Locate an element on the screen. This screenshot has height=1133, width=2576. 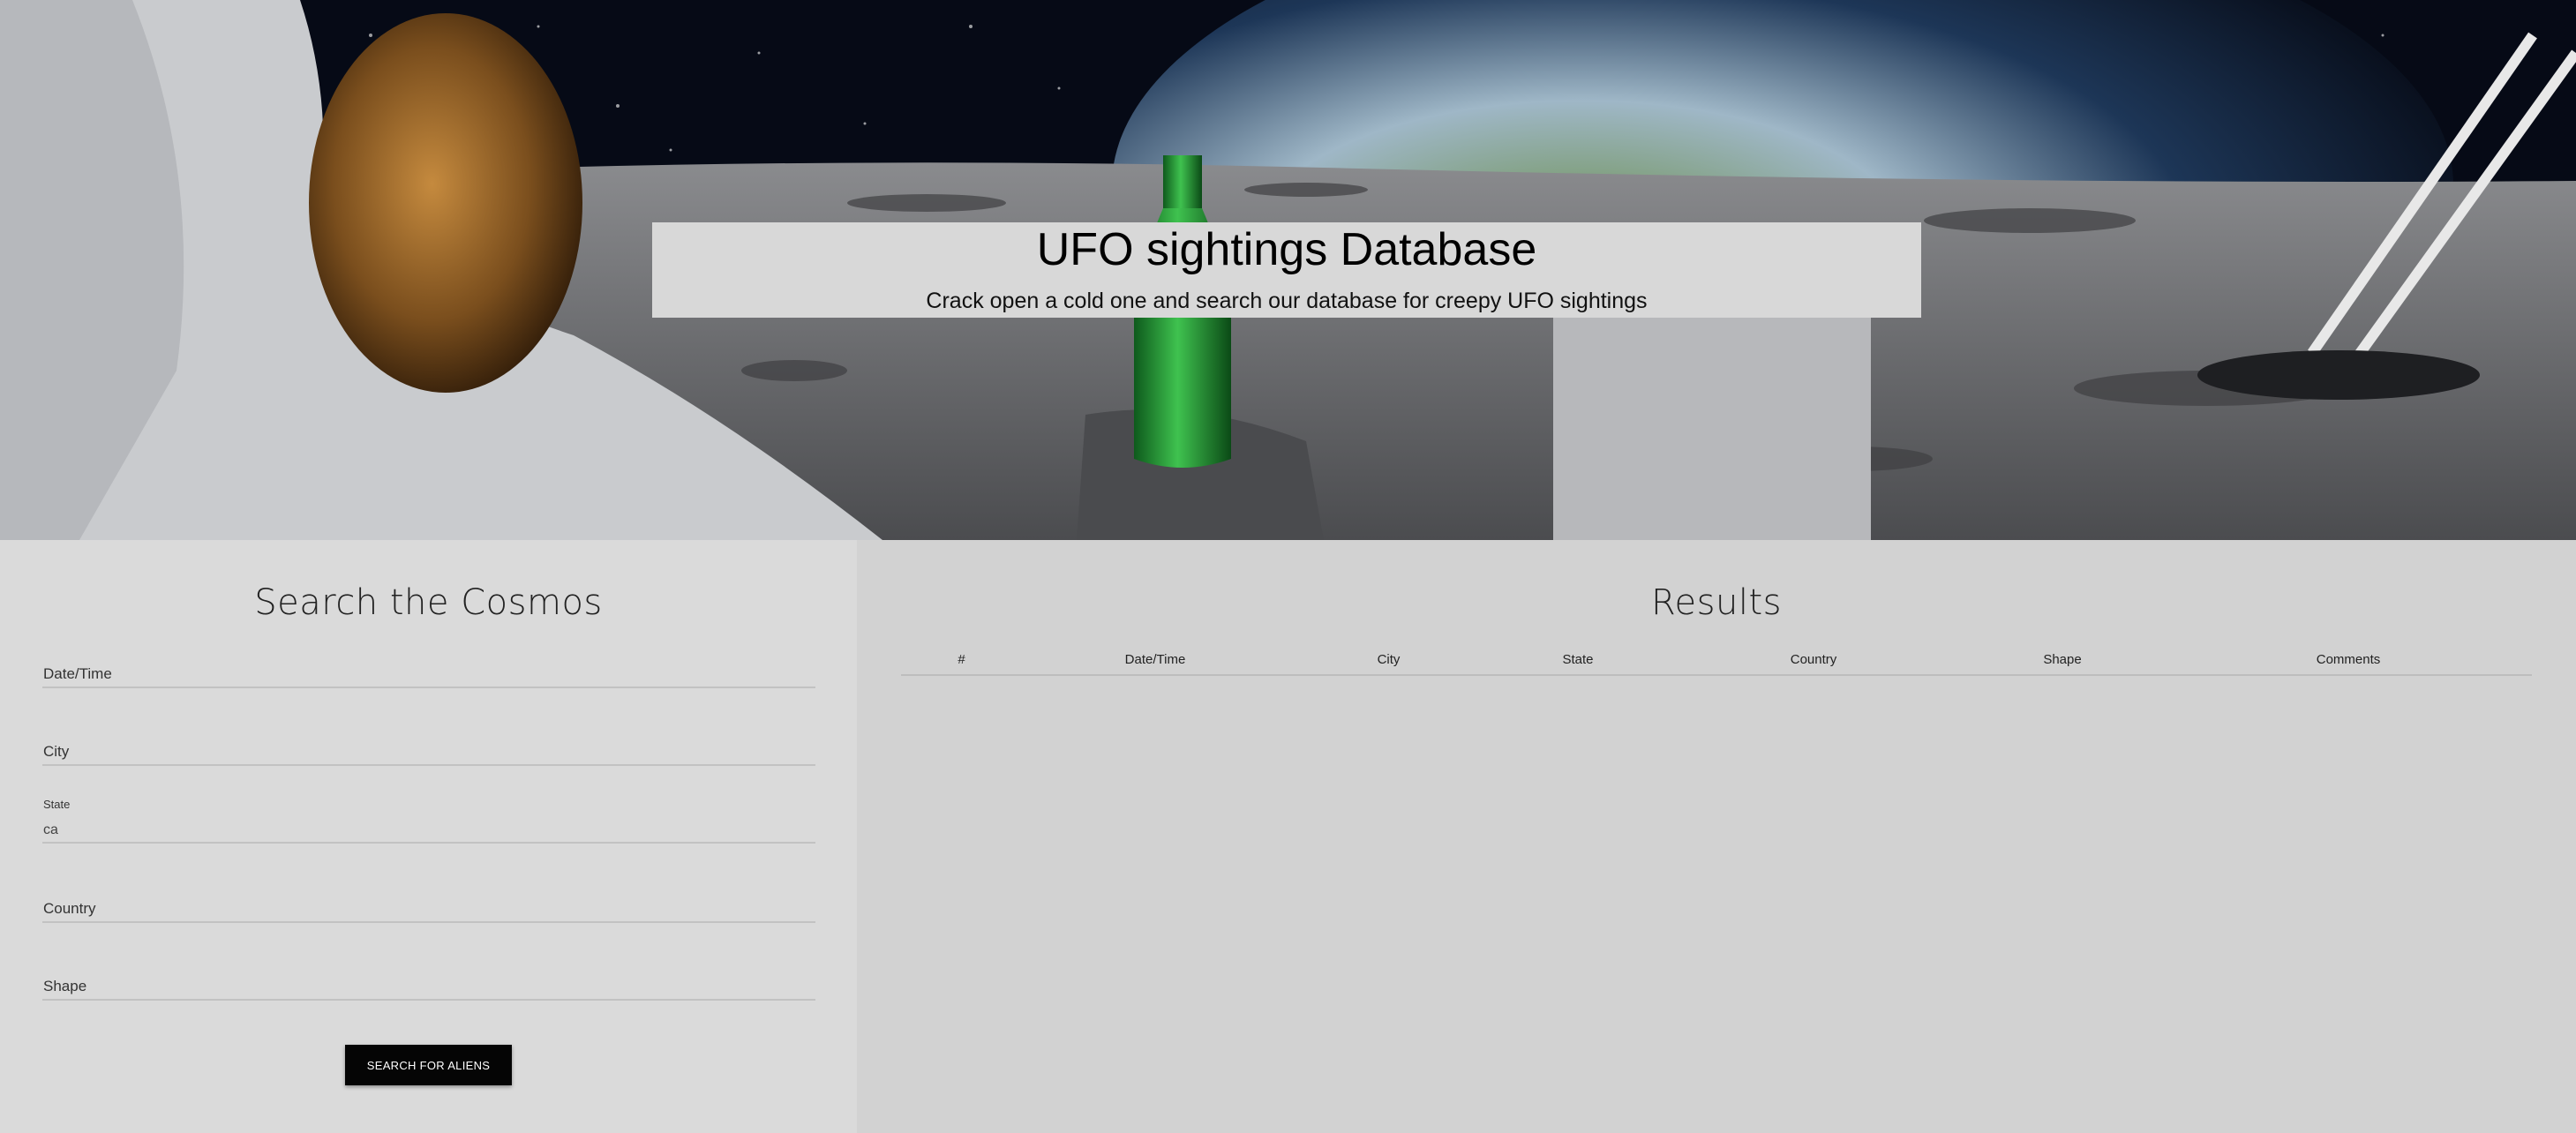
shape-label: Shape is located at coordinates (65, 986).